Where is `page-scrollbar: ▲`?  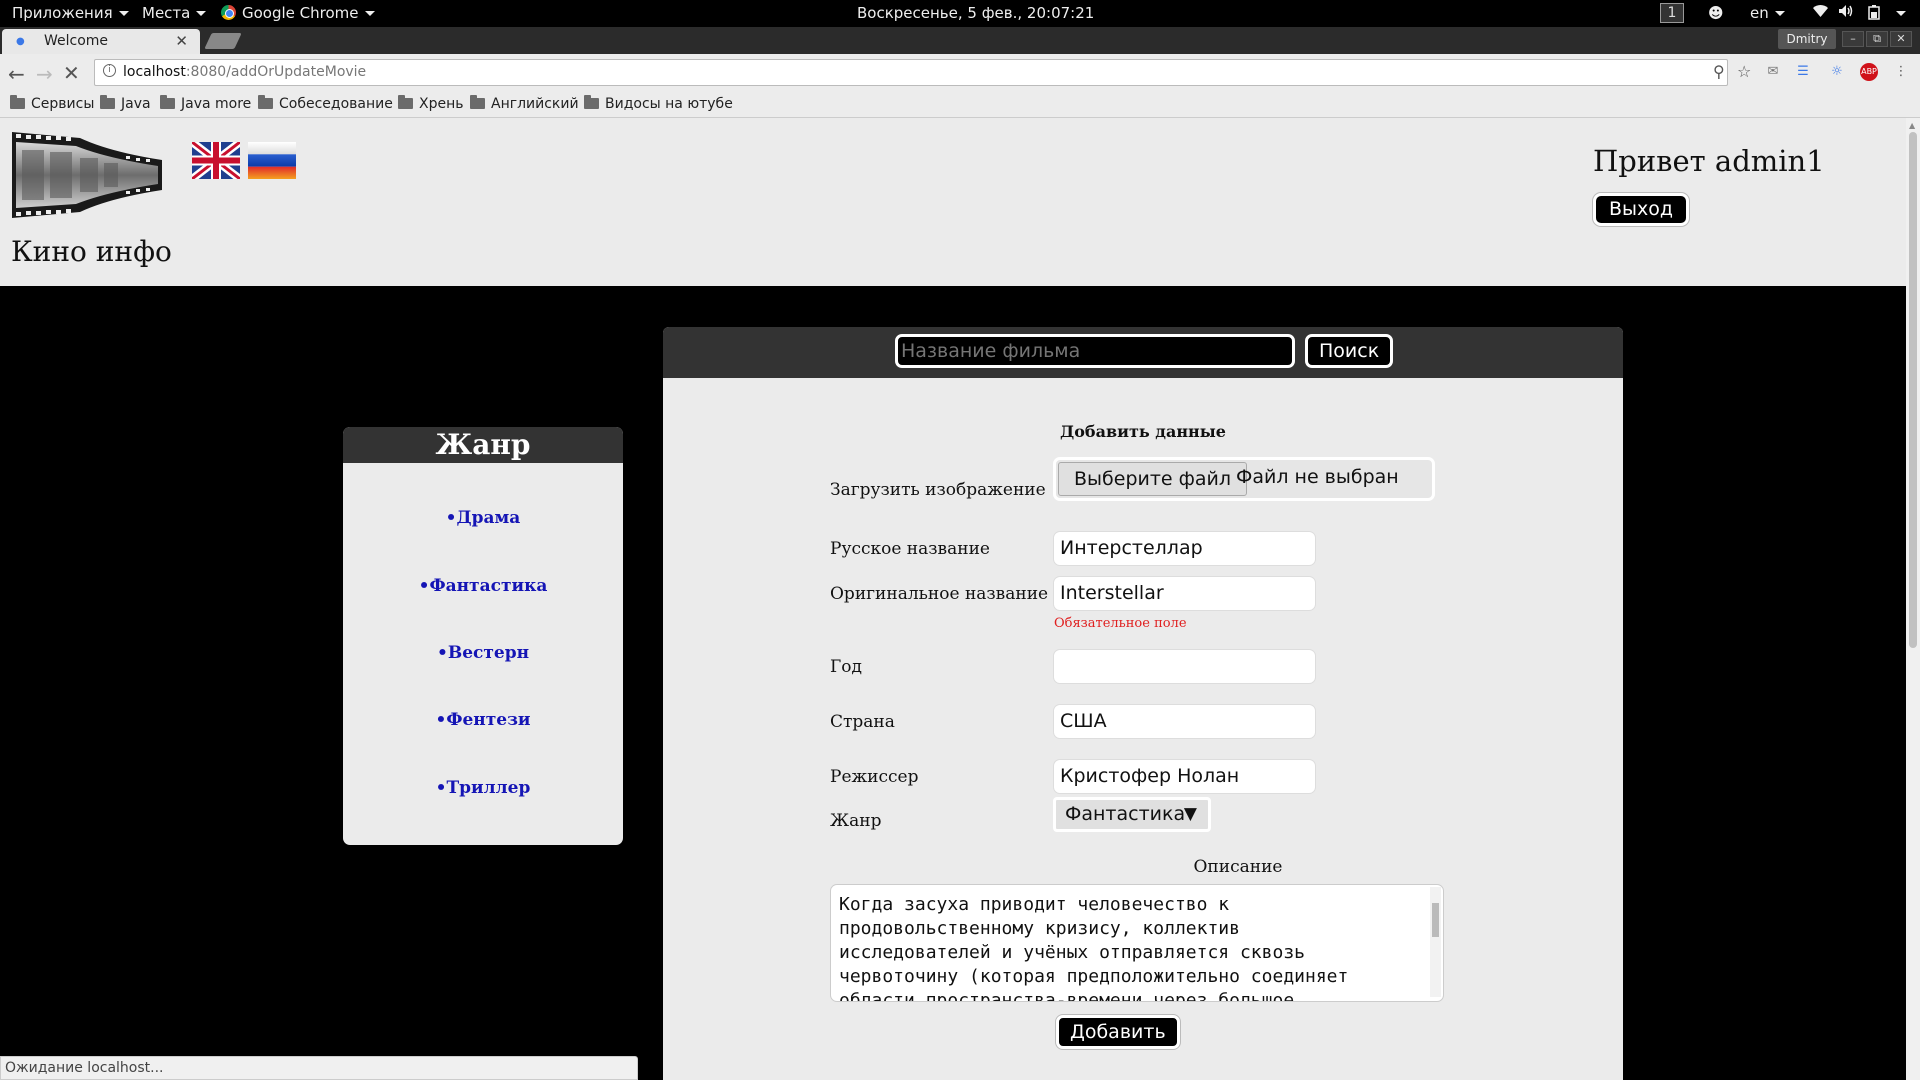 page-scrollbar: ▲ is located at coordinates (1913, 599).